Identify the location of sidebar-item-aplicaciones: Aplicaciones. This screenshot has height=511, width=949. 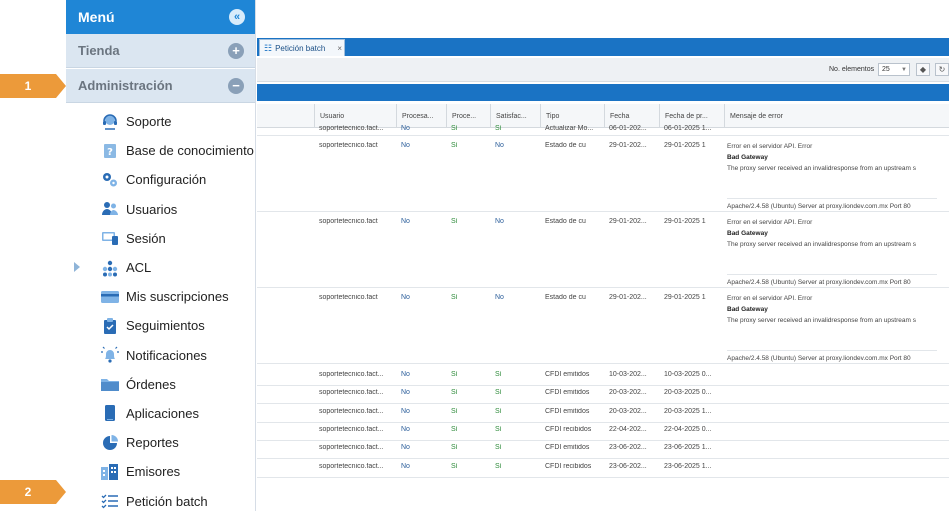
(160, 413).